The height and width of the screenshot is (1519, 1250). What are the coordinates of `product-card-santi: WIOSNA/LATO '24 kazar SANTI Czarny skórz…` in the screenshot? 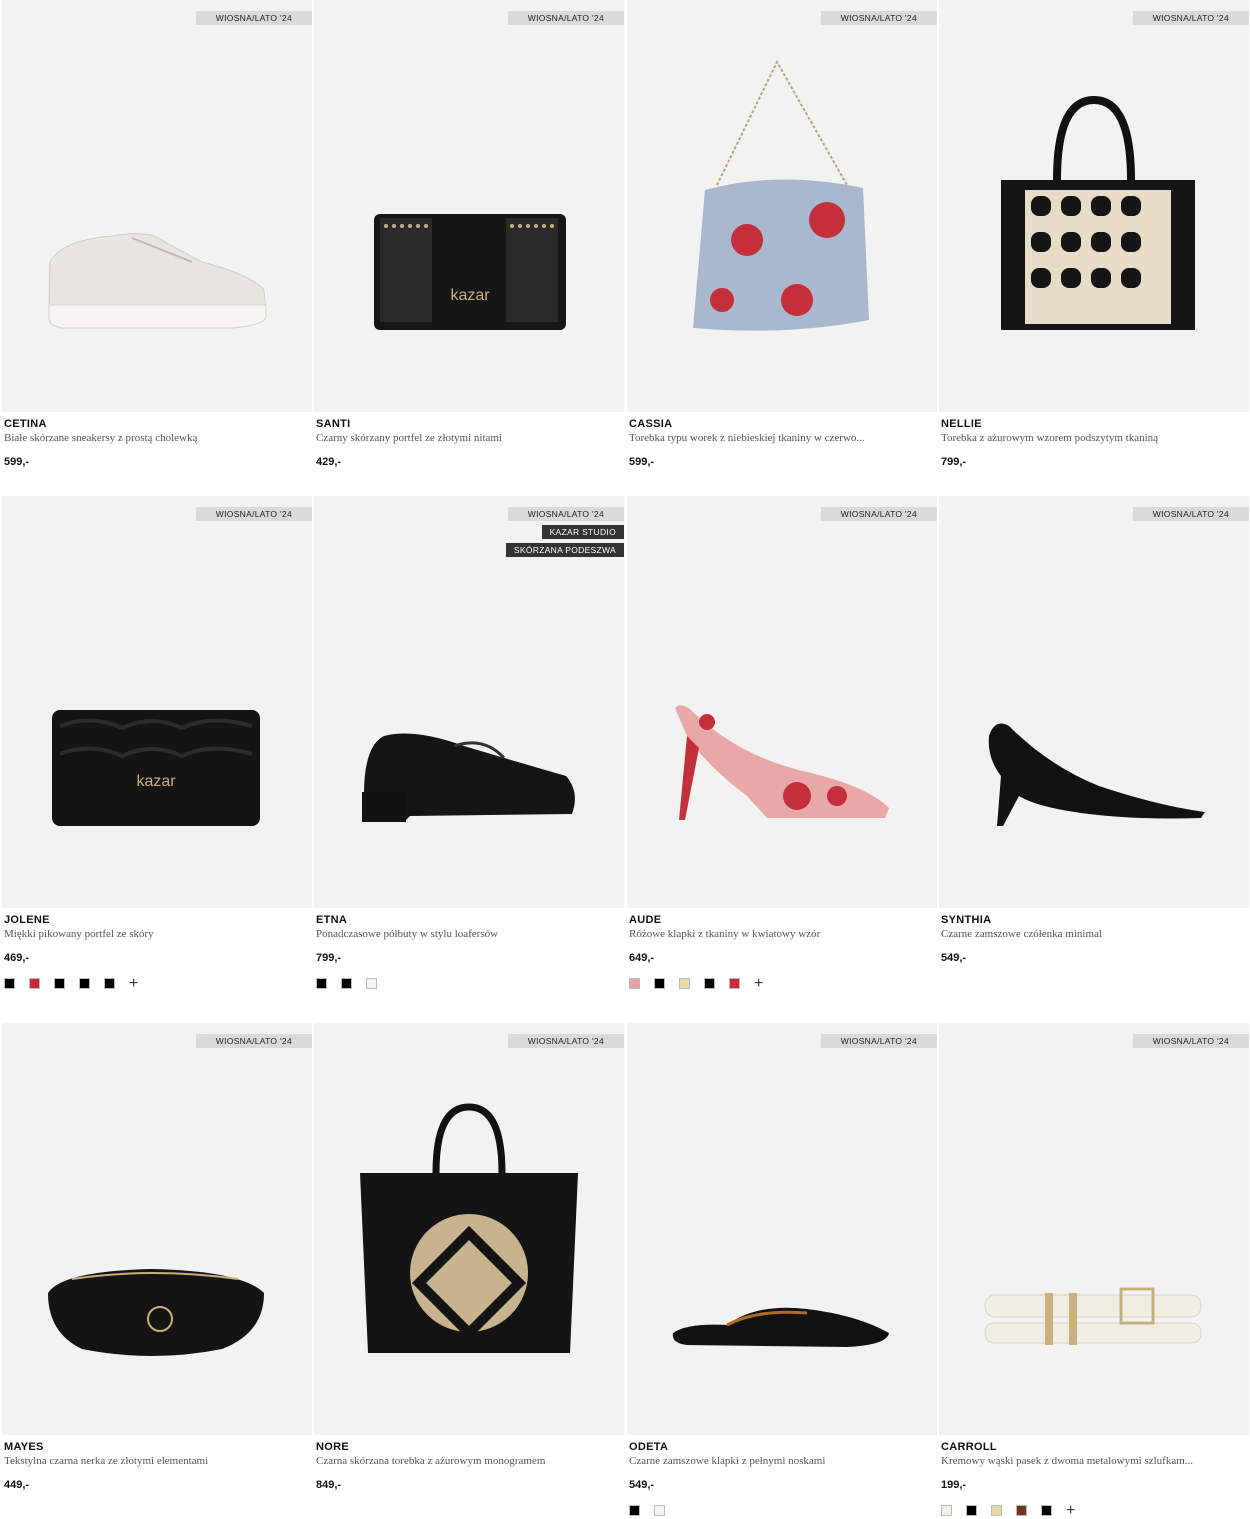 It's located at (469, 234).